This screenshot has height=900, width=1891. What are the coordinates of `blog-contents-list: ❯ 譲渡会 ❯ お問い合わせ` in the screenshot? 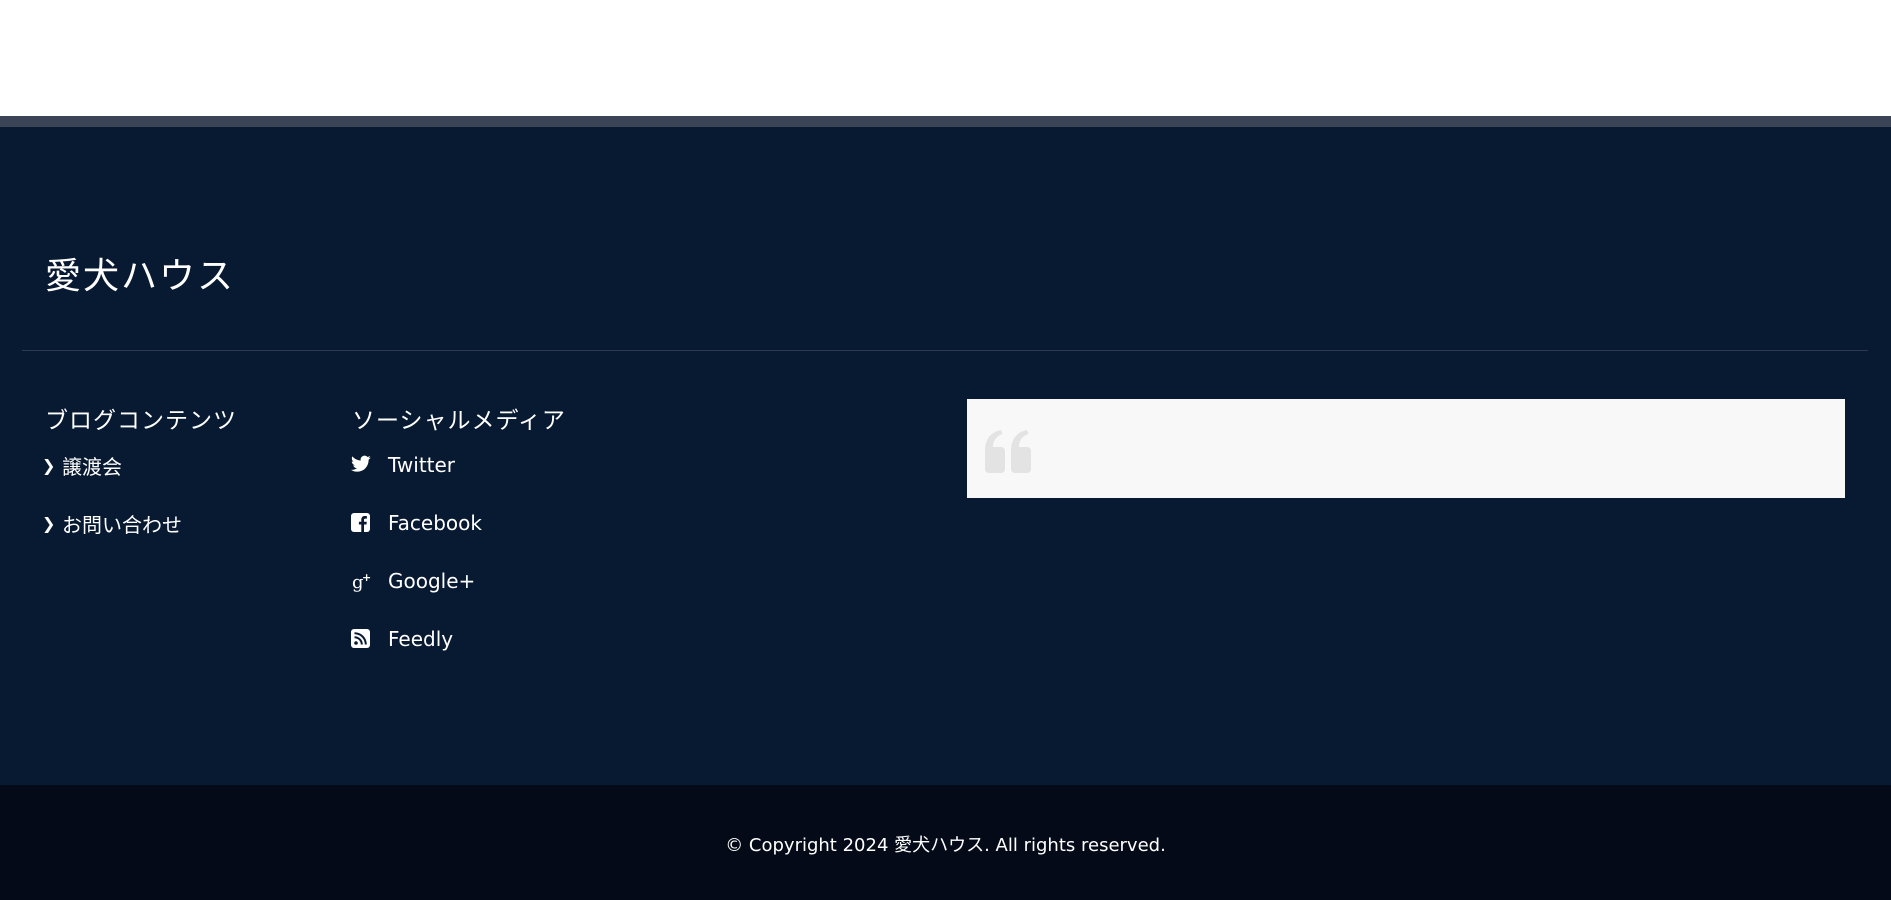 It's located at (112, 494).